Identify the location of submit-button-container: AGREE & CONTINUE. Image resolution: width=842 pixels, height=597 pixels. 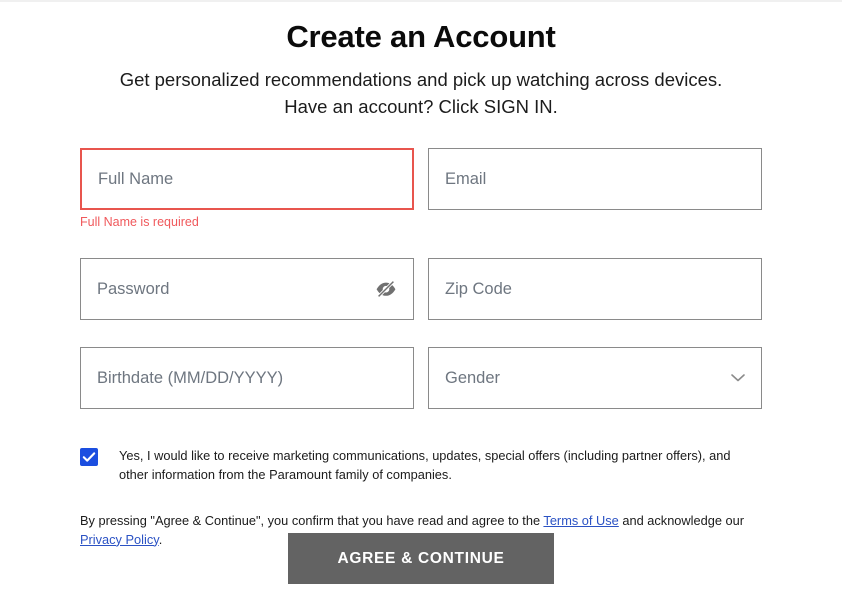
(421, 558).